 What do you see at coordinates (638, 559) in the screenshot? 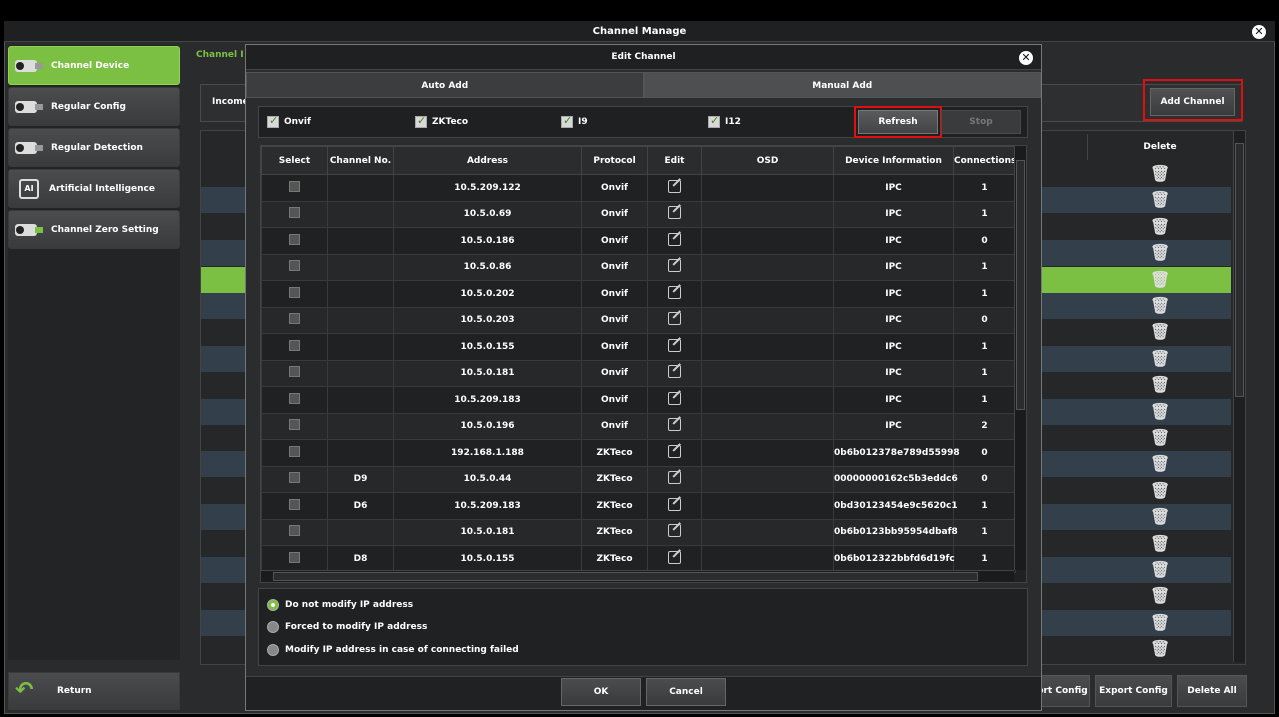
I see `table-row: D8 10.5.0.155 ZKTeco 0b6b012322bbfd6d19fc 1` at bounding box center [638, 559].